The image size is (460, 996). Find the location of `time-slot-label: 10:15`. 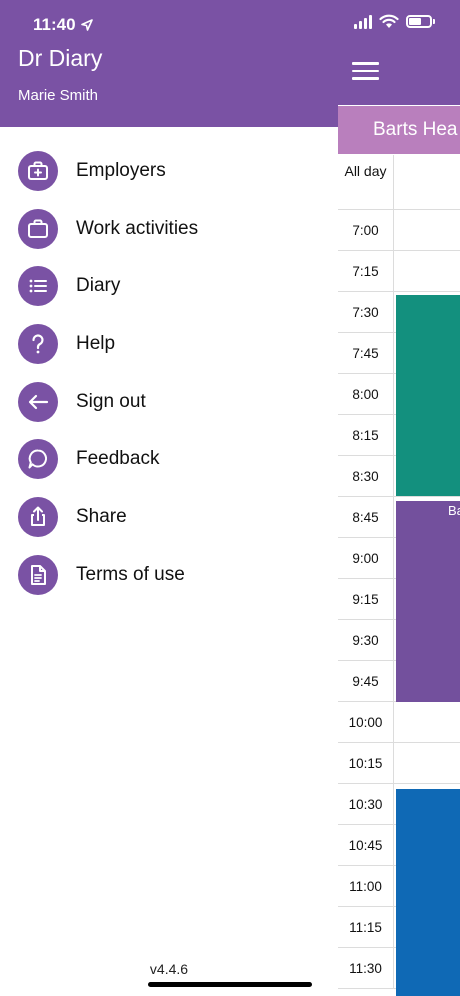

time-slot-label: 10:15 is located at coordinates (366, 763).